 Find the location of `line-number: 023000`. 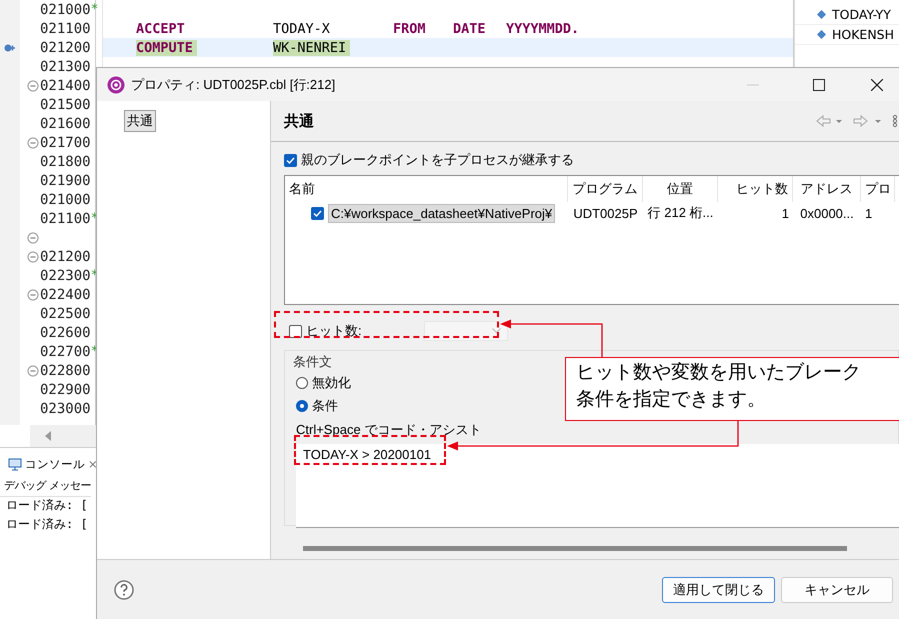

line-number: 023000 is located at coordinates (65, 408).